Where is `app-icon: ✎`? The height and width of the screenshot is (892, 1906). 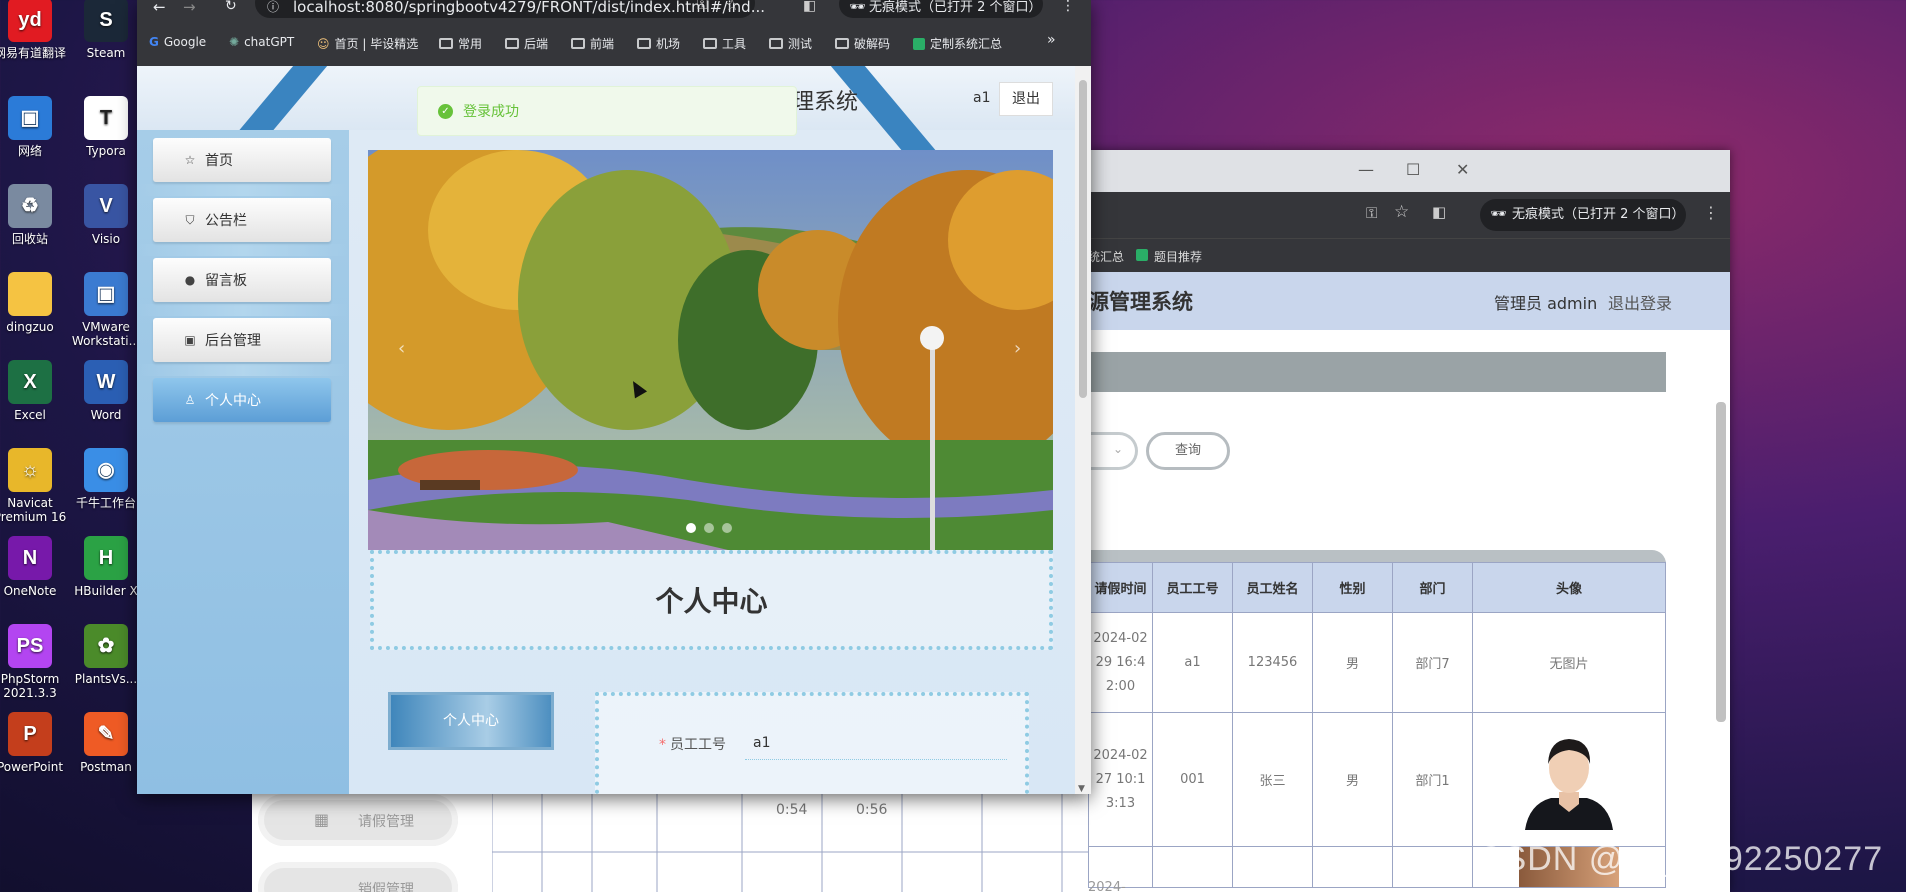 app-icon: ✎ is located at coordinates (106, 734).